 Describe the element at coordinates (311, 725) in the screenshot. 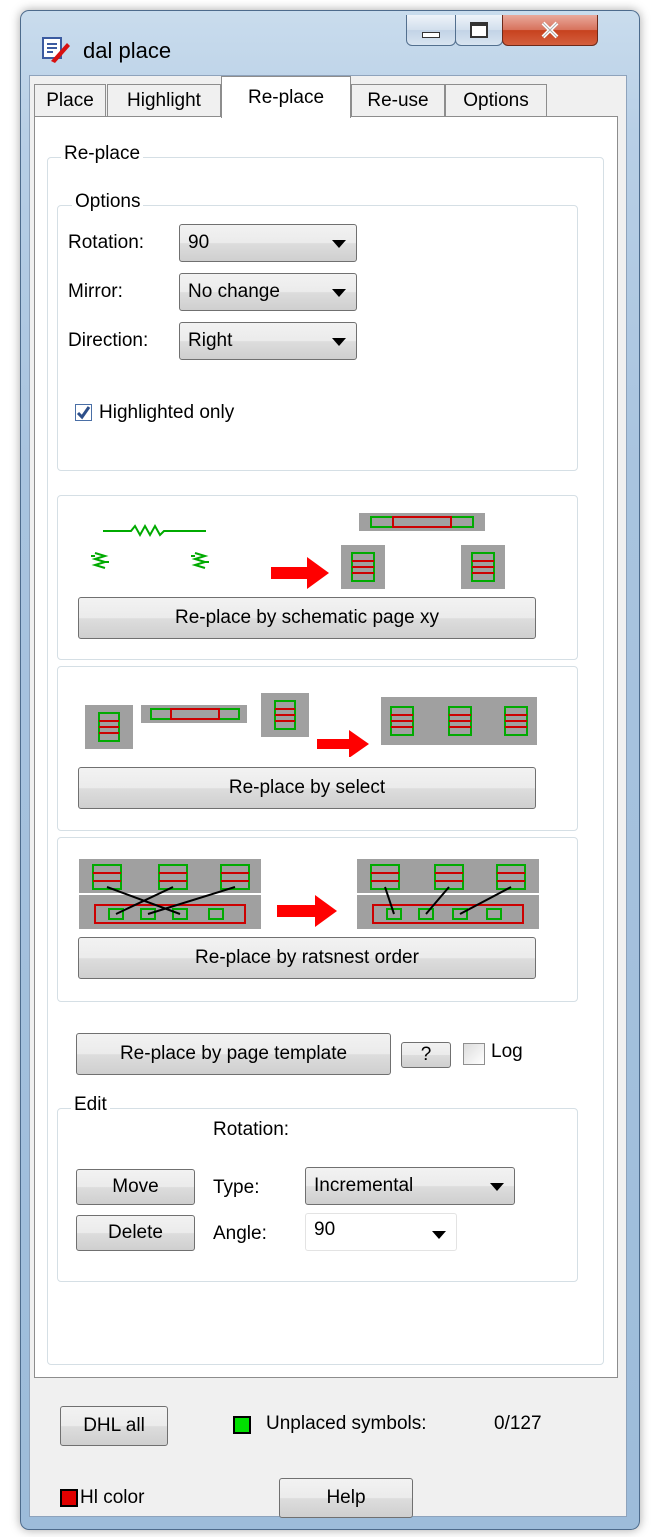

I see `by-select-illustration` at that location.